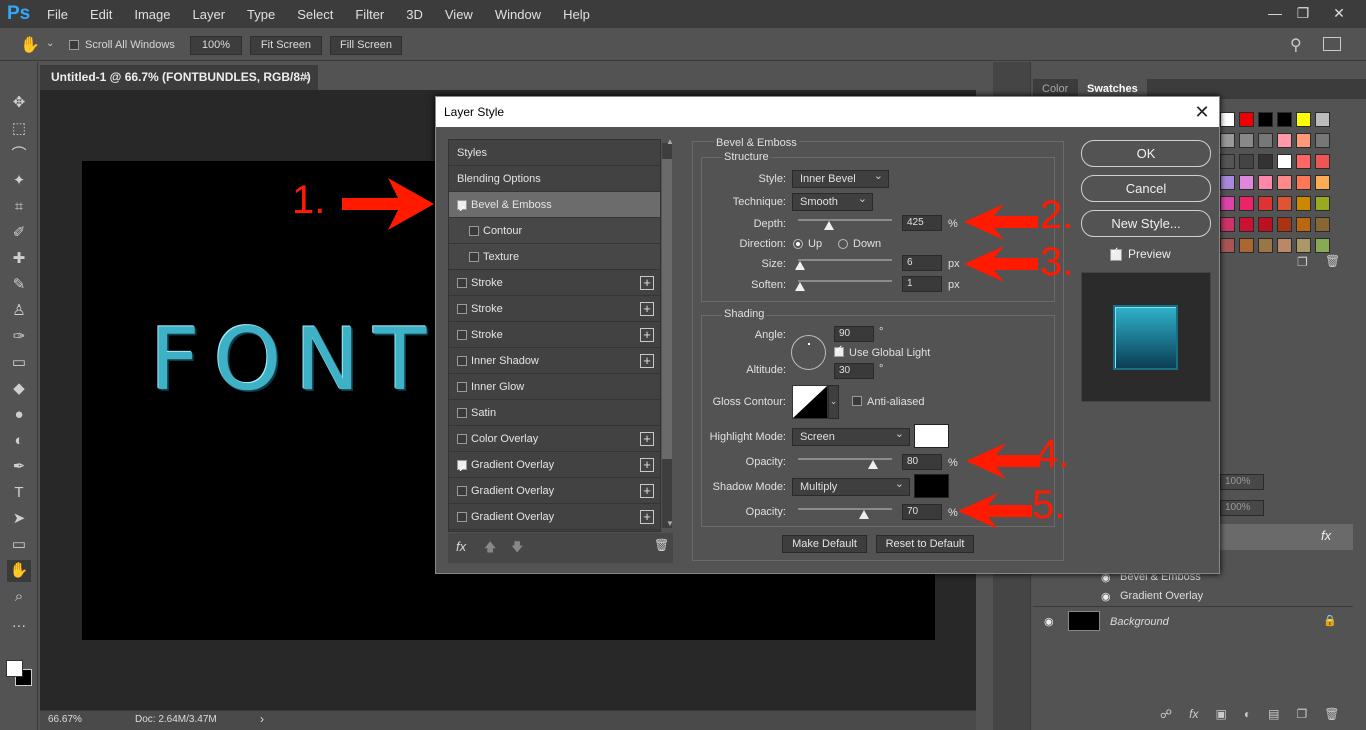 Image resolution: width=1366 pixels, height=730 pixels. I want to click on annotation-3: 3., so click(1057, 262).